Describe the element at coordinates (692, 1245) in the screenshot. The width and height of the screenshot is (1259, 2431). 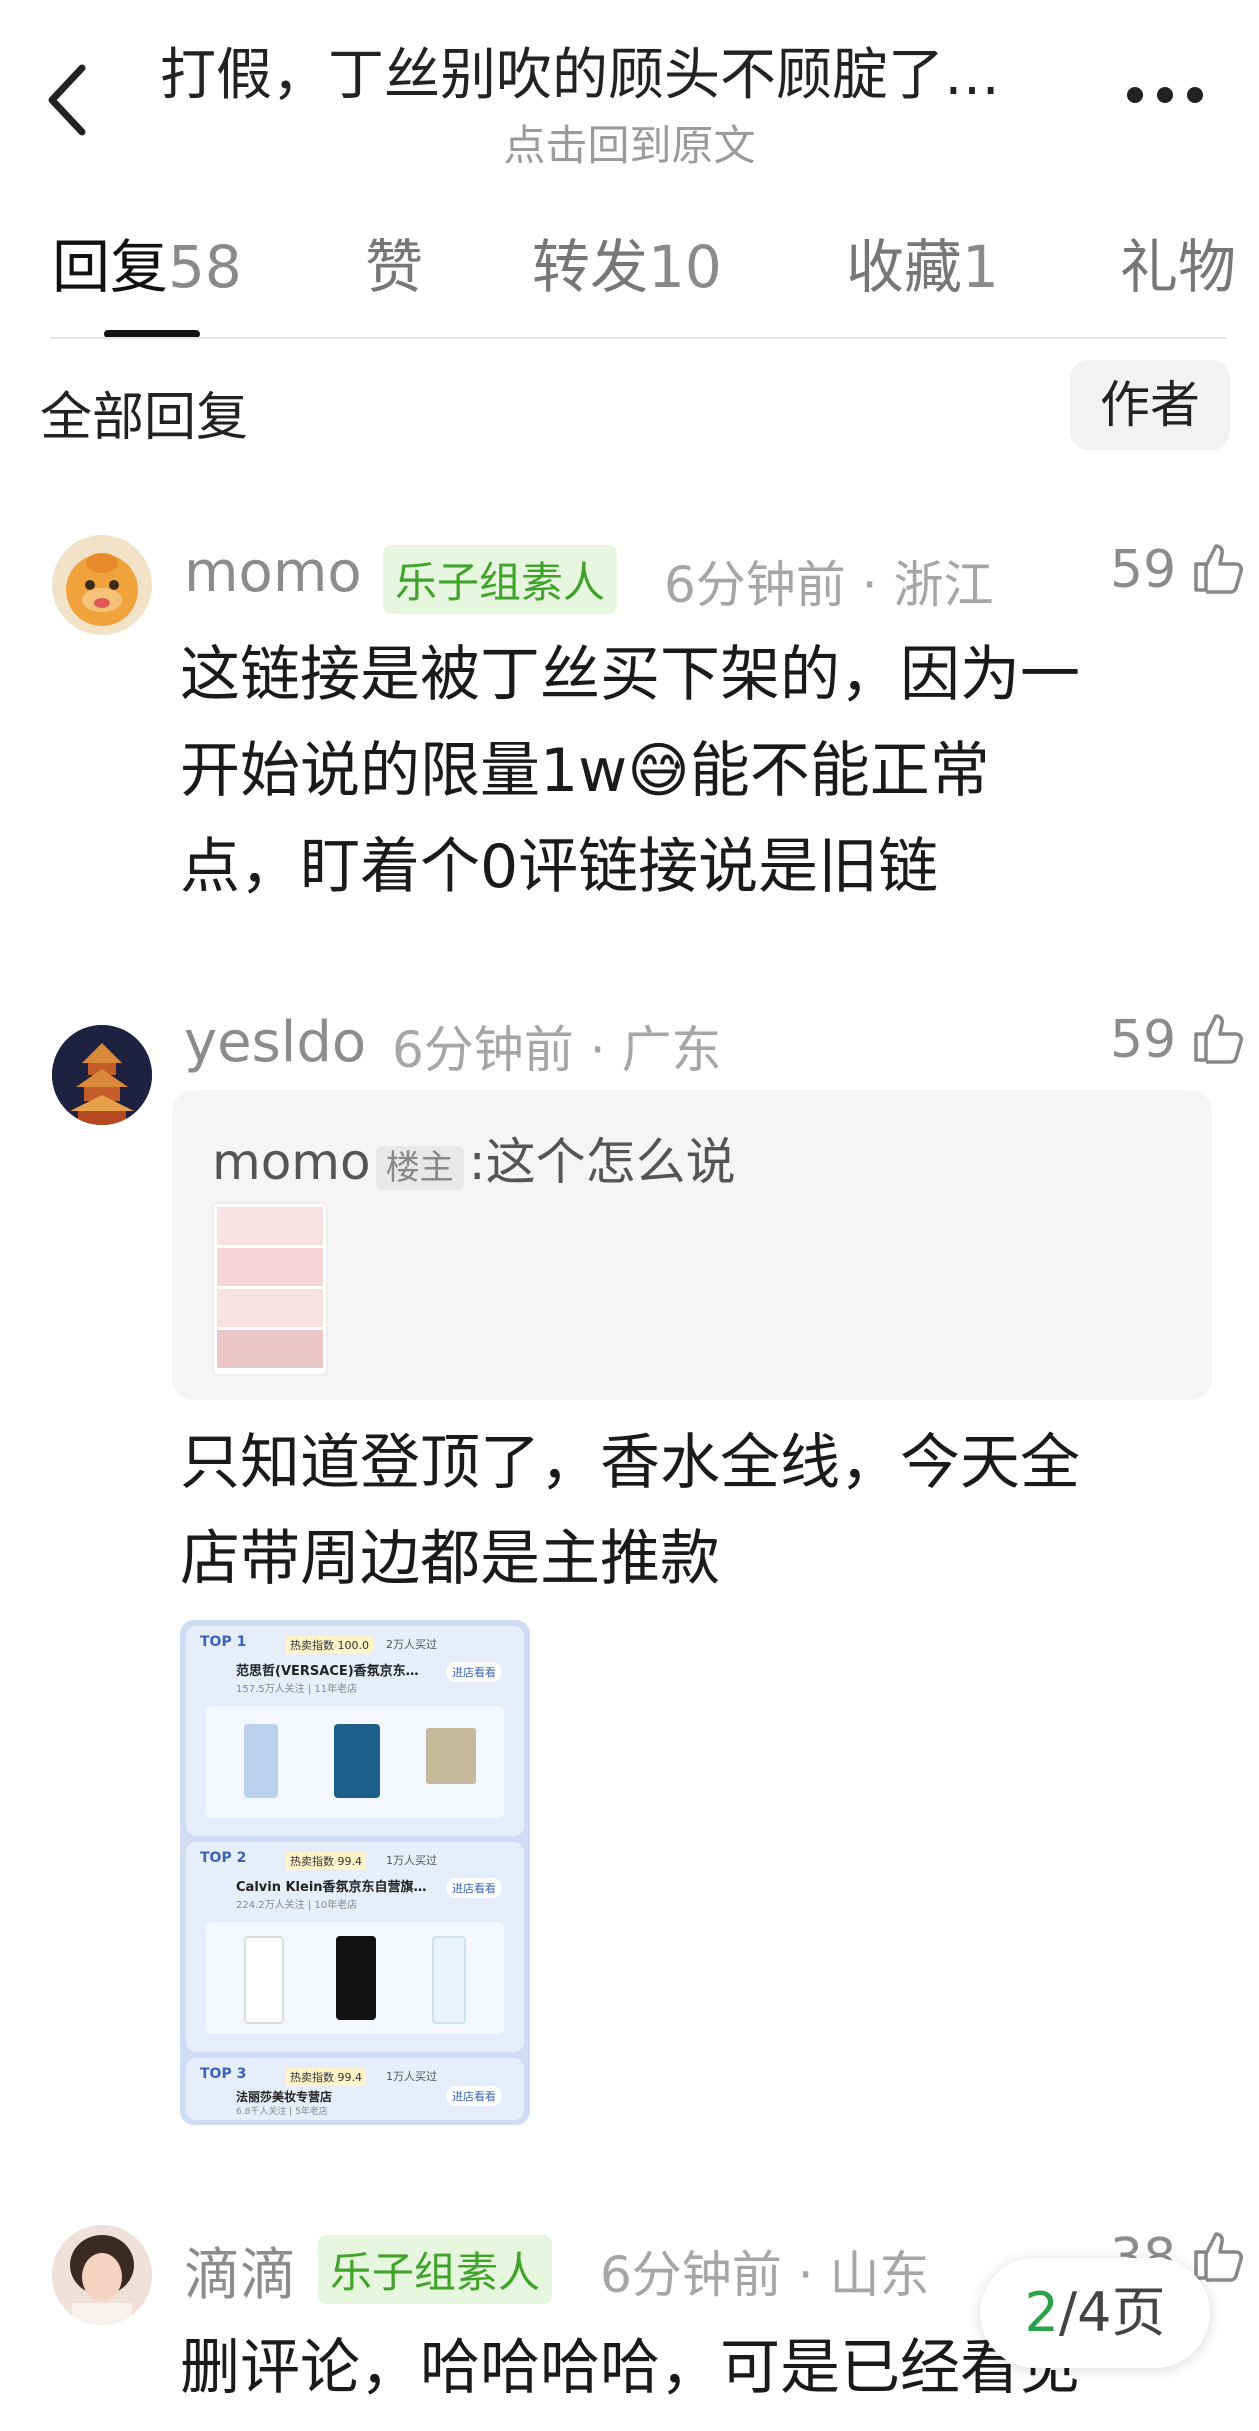
I see `quoted-comment: momo 楼主 :这个怎么说` at that location.